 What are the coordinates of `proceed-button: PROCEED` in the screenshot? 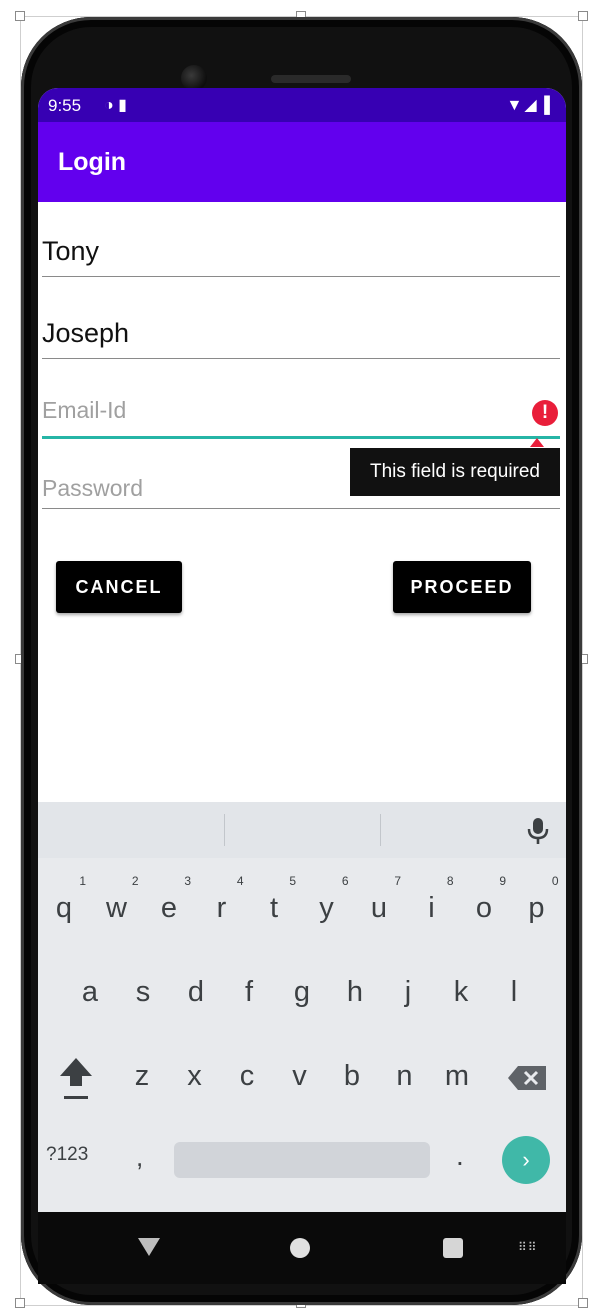 It's located at (462, 587).